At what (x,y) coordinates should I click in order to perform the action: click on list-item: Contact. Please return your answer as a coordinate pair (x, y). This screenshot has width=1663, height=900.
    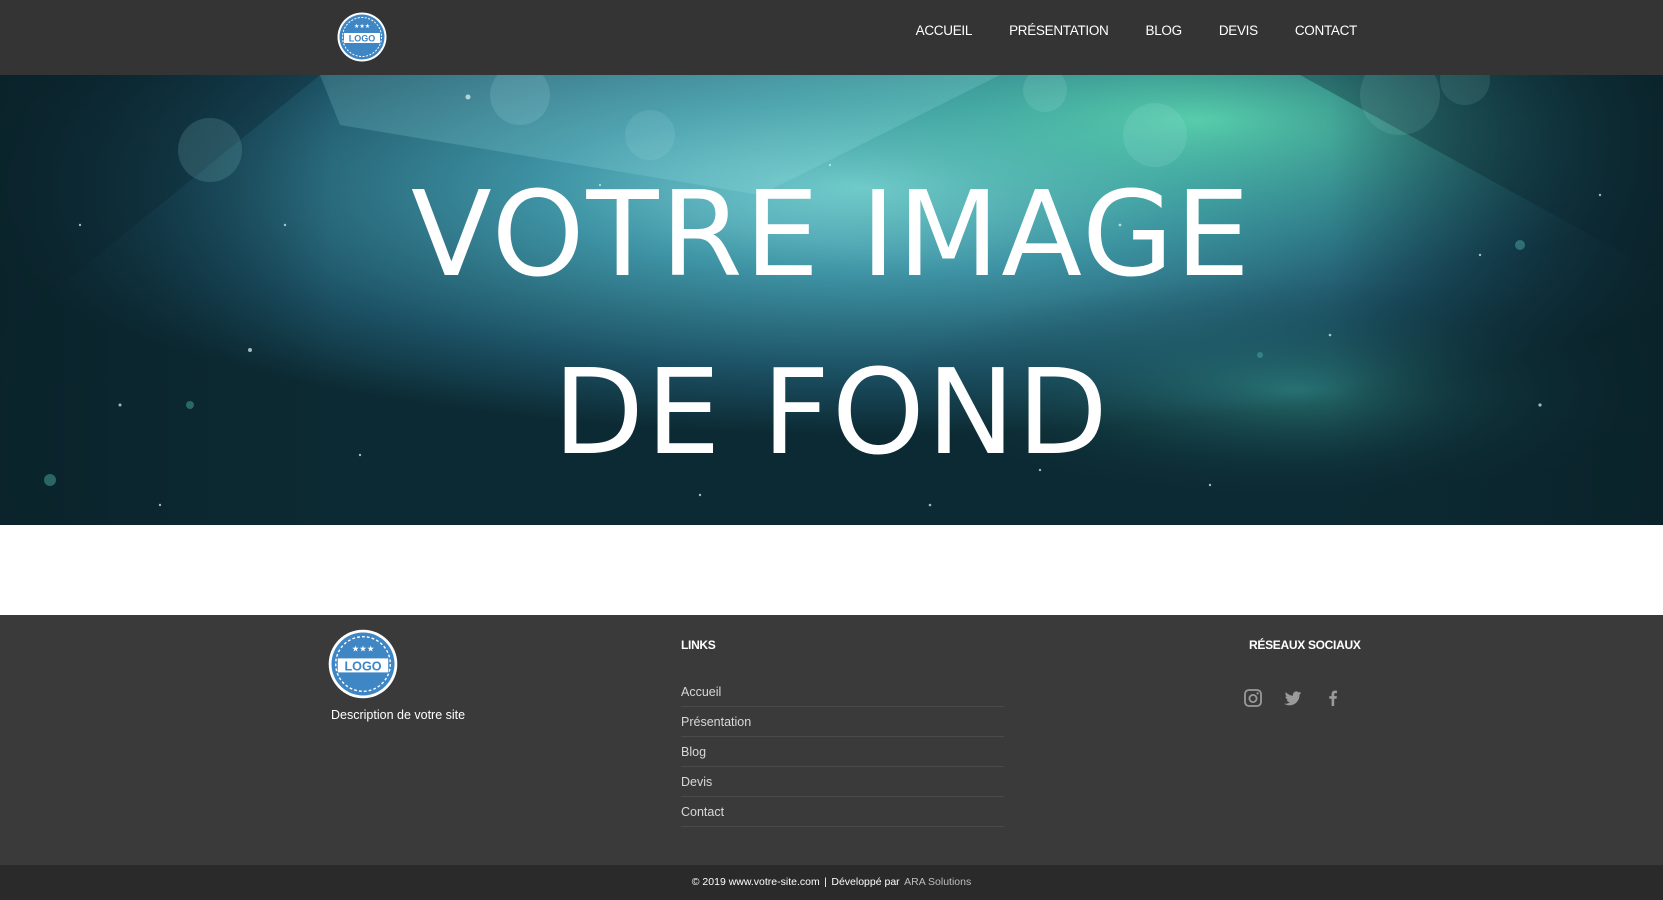
    Looking at the image, I should click on (842, 812).